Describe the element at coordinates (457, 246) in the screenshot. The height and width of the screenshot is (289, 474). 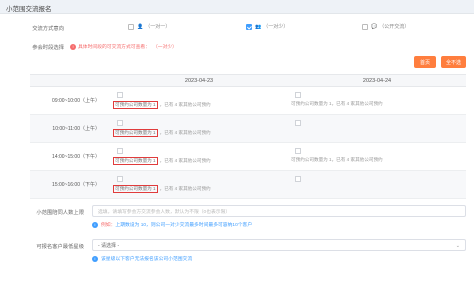
I see `chevron-down-icon: ⌄` at that location.